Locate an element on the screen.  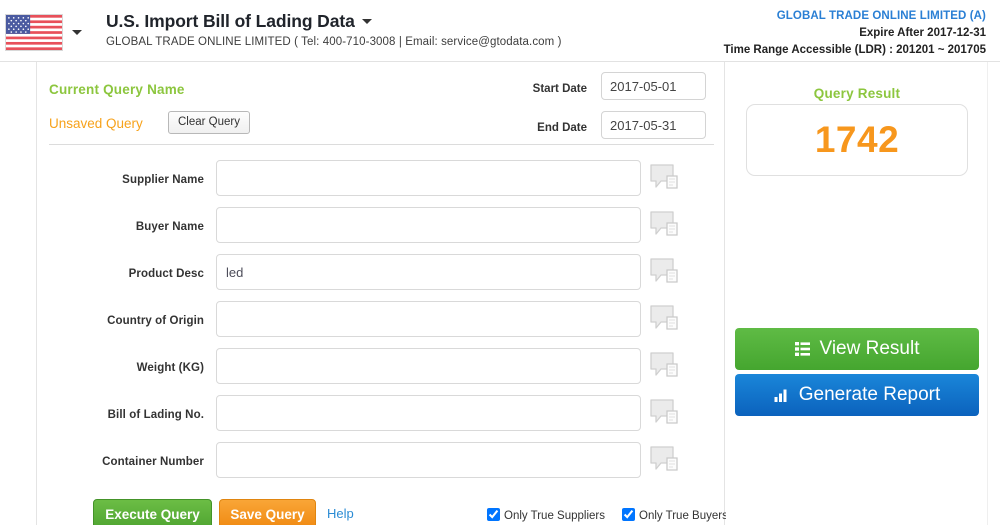
us-flag-icon is located at coordinates (34, 32).